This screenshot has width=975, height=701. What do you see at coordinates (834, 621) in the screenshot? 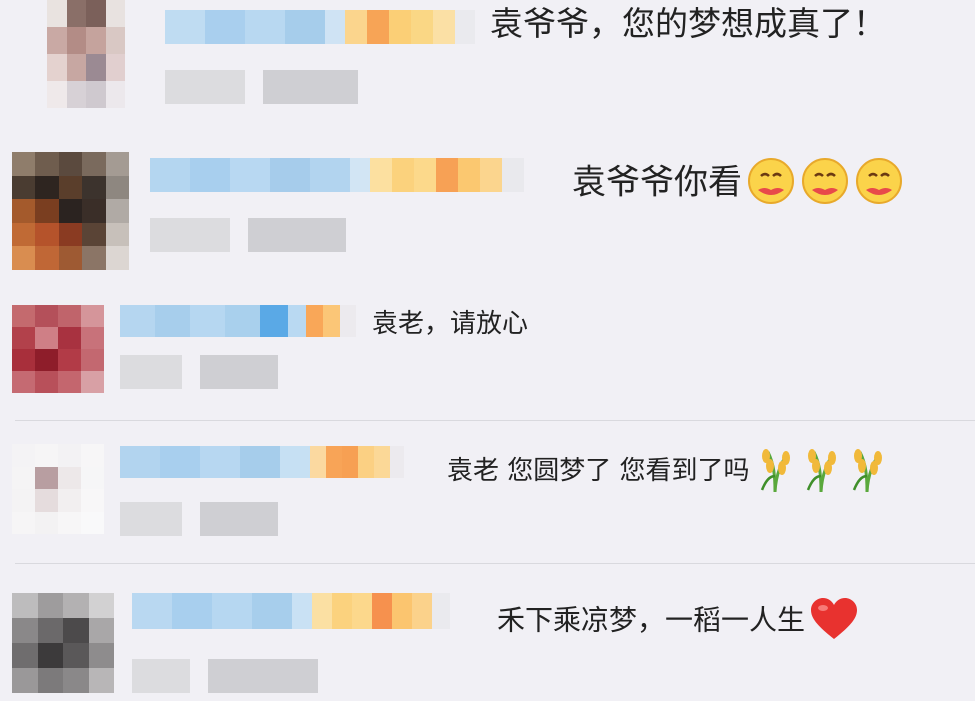
I see `red-heart-icon` at bounding box center [834, 621].